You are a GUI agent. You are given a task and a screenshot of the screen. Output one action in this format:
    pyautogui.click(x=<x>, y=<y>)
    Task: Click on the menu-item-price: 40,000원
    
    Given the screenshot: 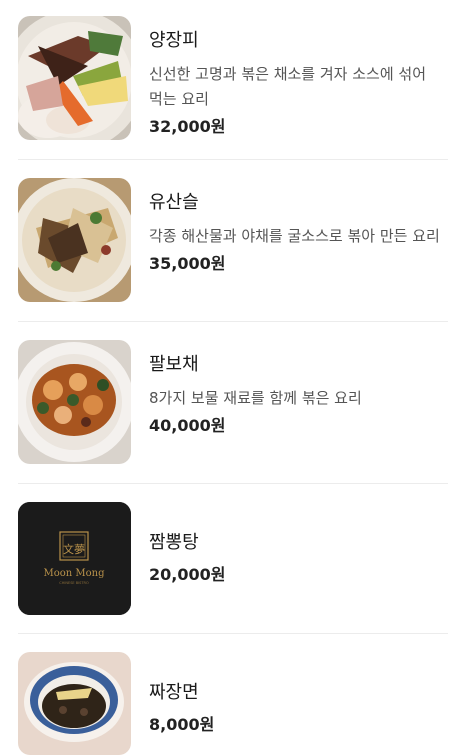 What is the action you would take?
    pyautogui.click(x=187, y=425)
    